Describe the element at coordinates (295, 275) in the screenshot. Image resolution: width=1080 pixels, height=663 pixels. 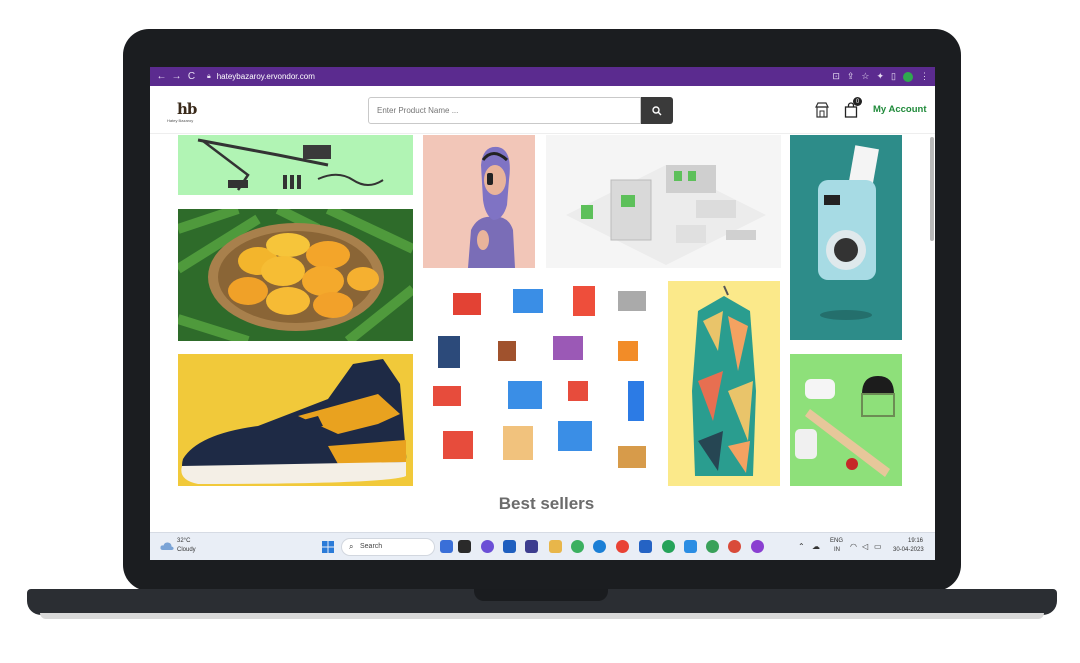
I see `tile-mangoes` at that location.